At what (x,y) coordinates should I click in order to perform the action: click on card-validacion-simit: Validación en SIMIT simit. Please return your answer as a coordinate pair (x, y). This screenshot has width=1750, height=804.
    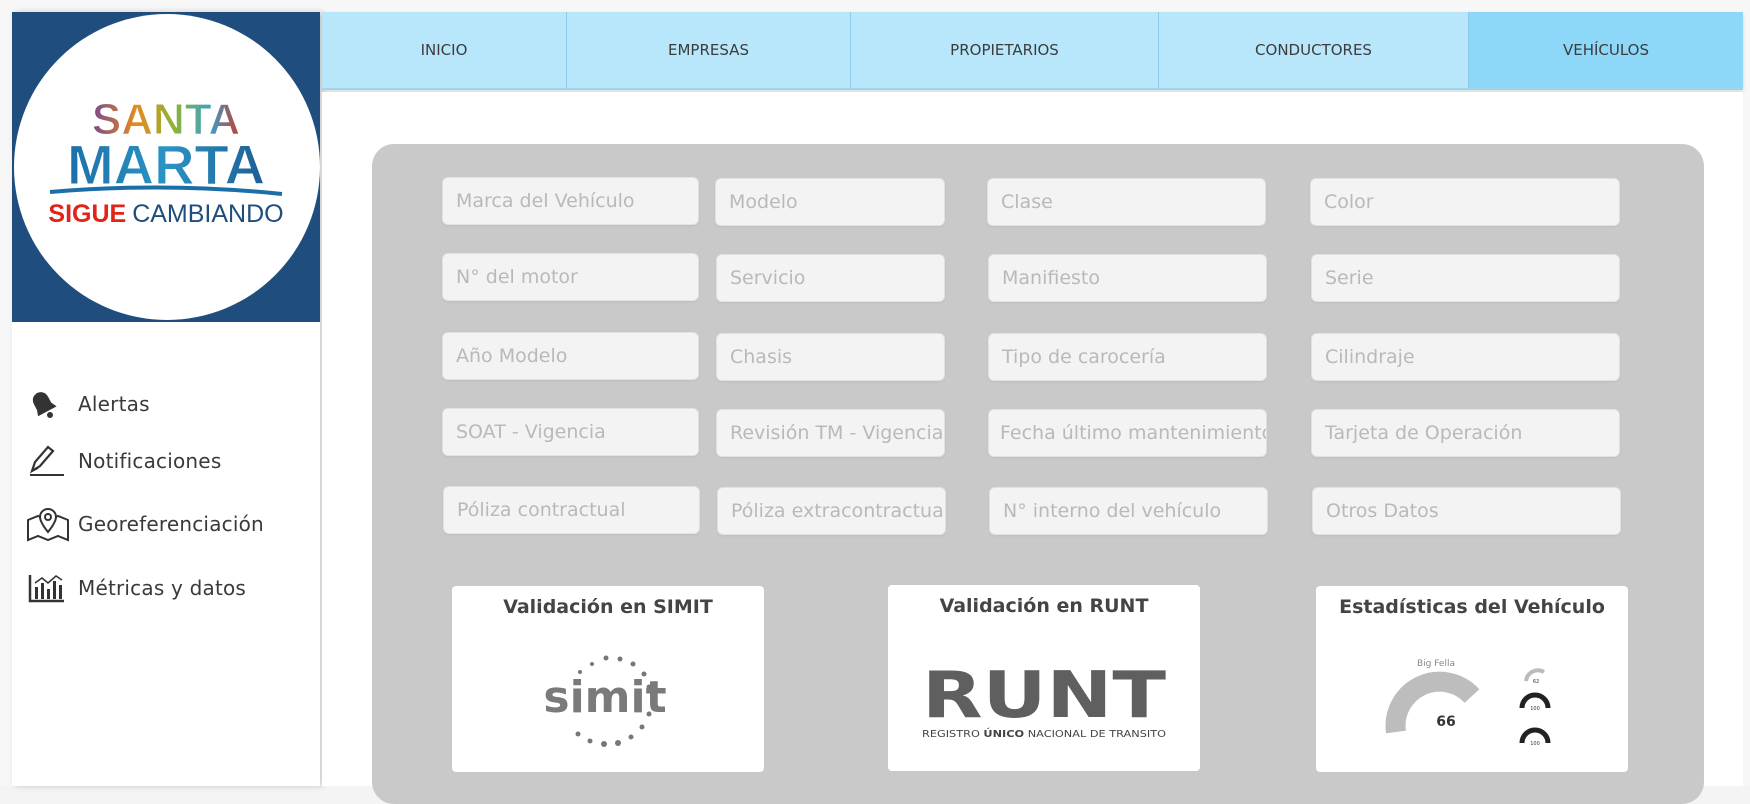
    Looking at the image, I should click on (608, 679).